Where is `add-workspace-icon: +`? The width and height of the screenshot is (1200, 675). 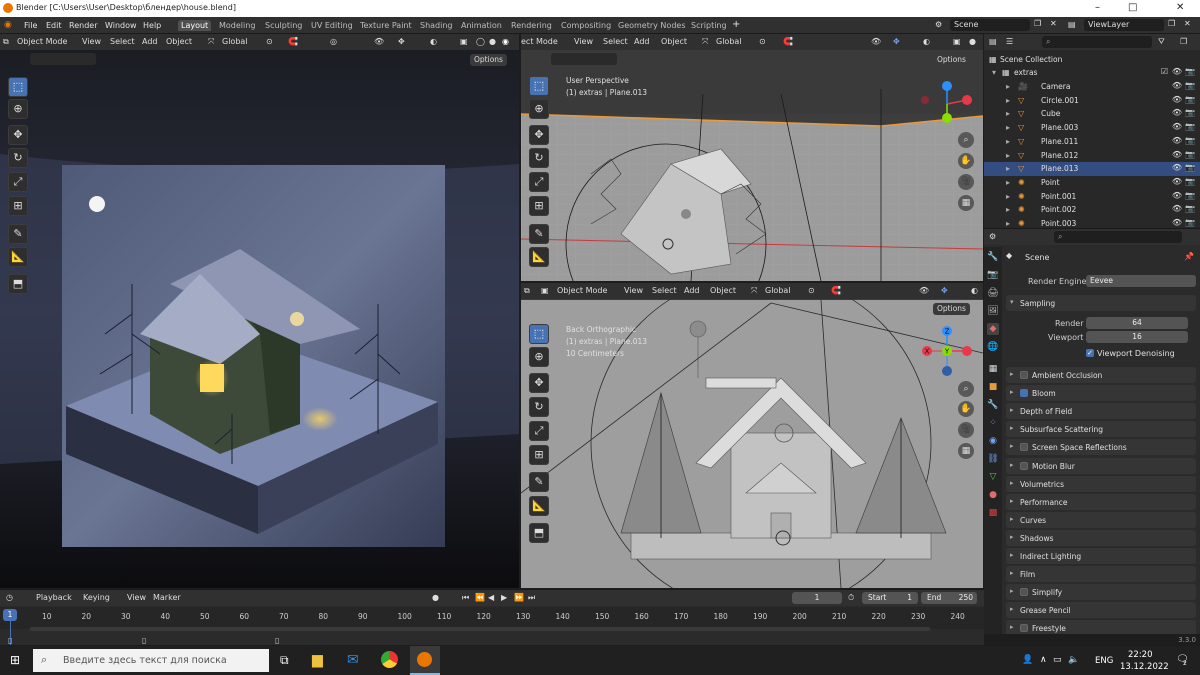
add-workspace-icon: + is located at coordinates (736, 24).